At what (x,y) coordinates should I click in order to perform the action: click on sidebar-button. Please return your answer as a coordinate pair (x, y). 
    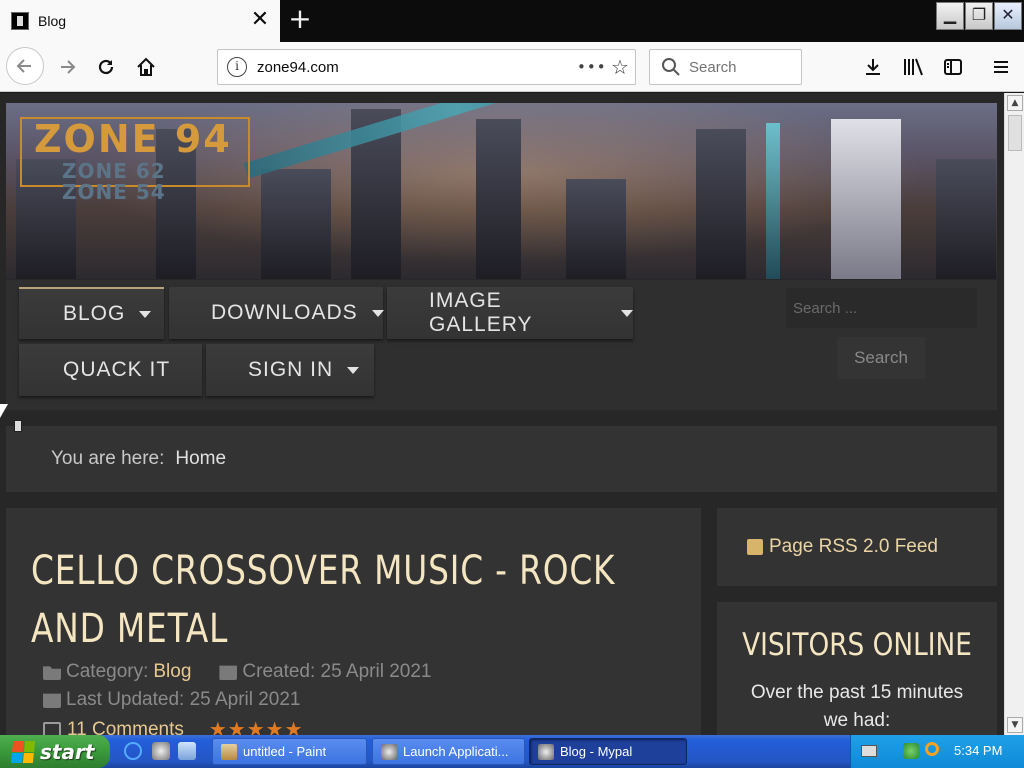
    Looking at the image, I should click on (953, 67).